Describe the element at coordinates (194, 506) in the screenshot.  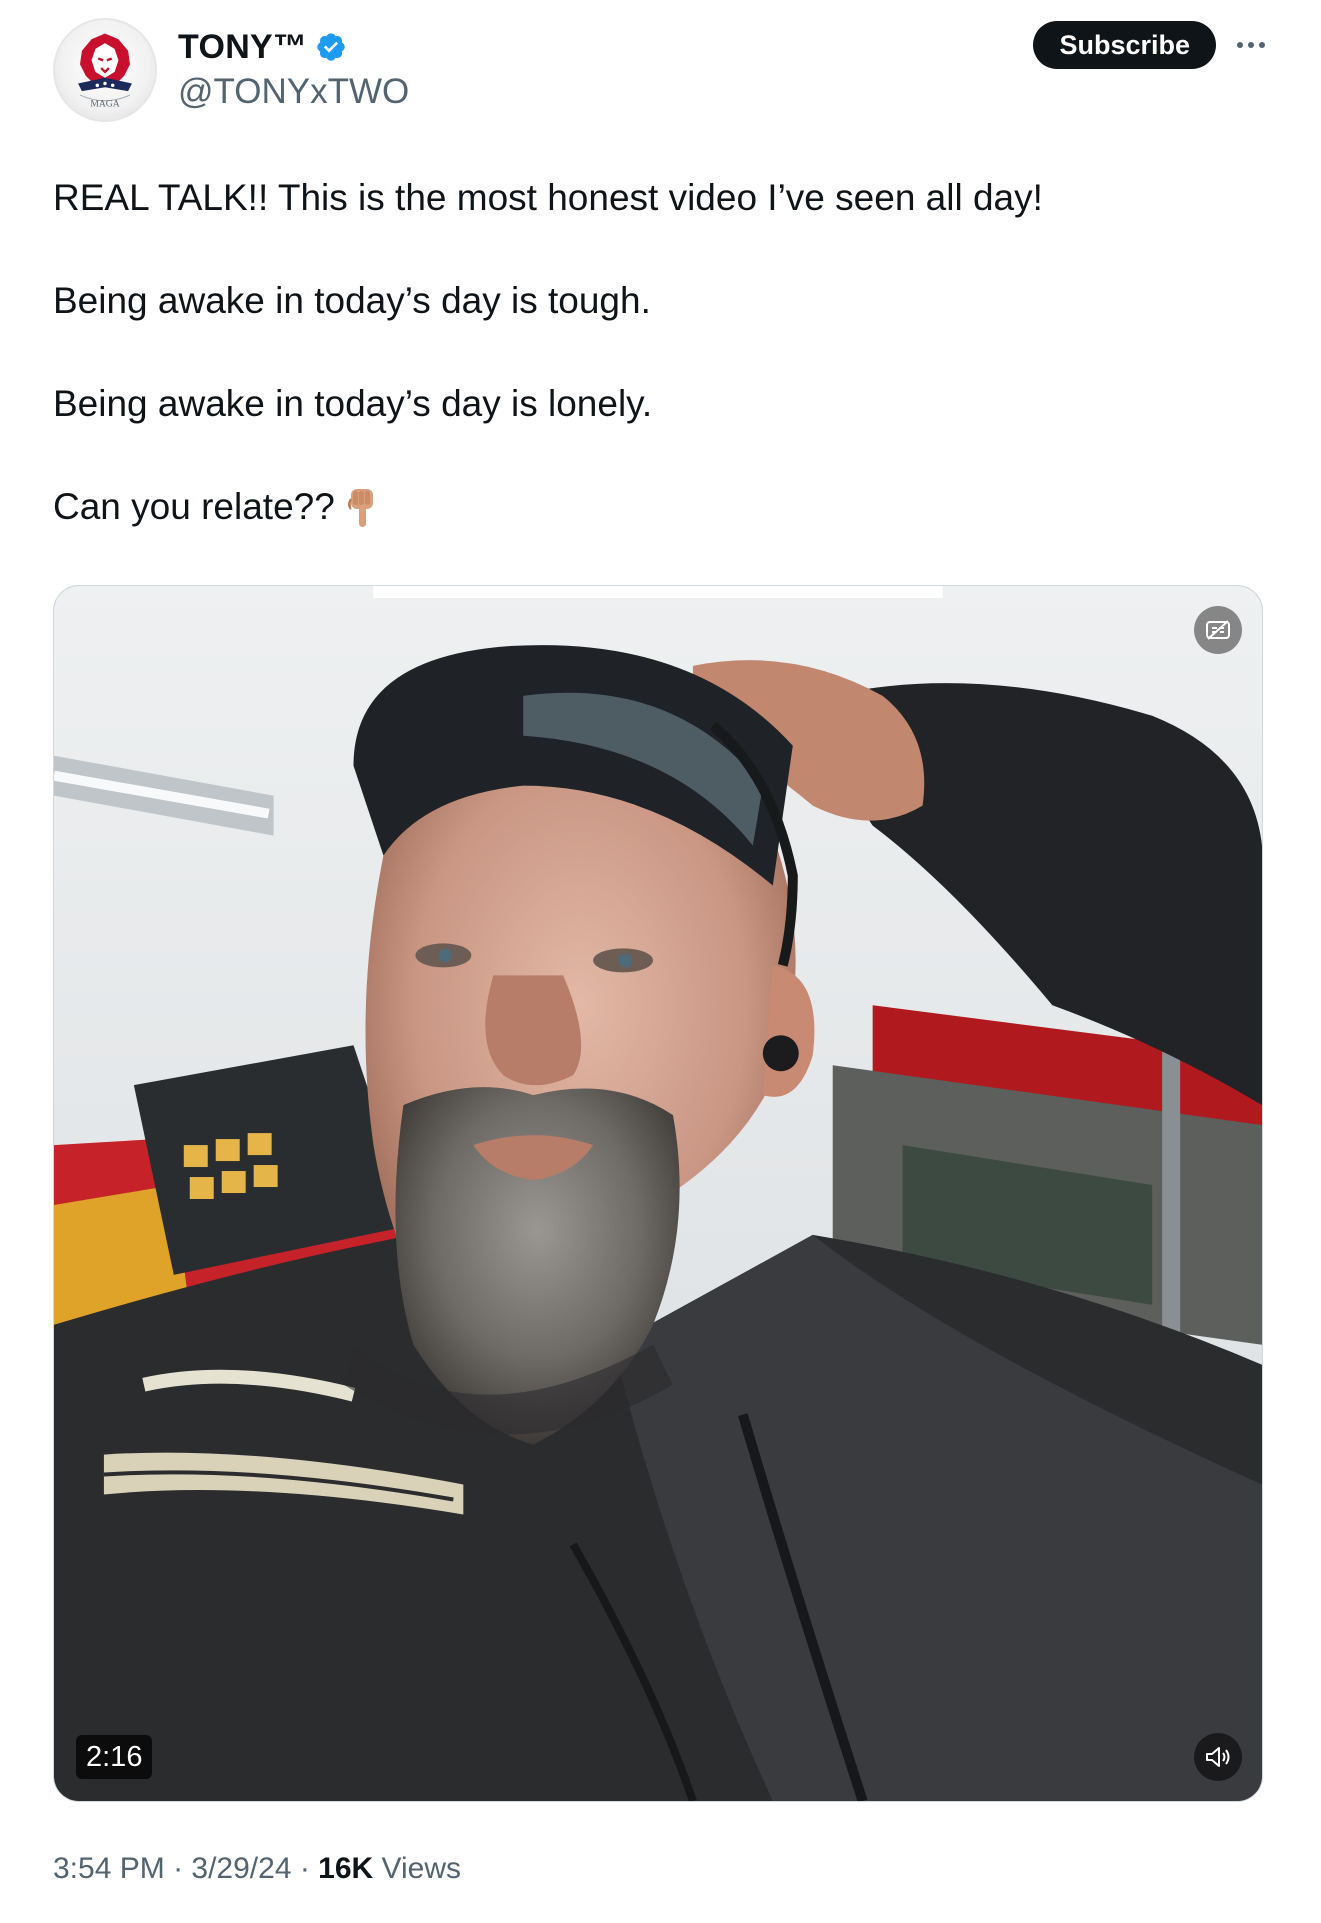
I see `post-paragraph: Can you relate??` at that location.